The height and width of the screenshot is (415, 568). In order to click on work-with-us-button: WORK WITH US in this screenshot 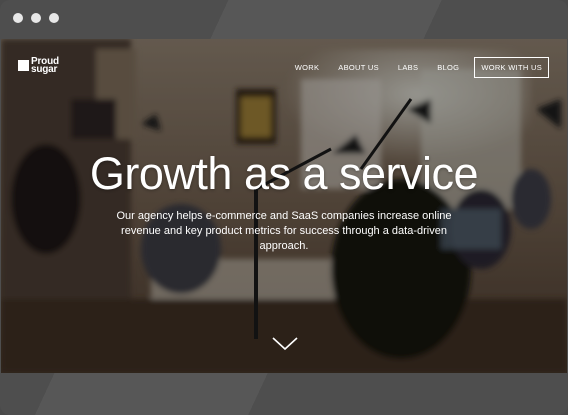, I will do `click(511, 67)`.